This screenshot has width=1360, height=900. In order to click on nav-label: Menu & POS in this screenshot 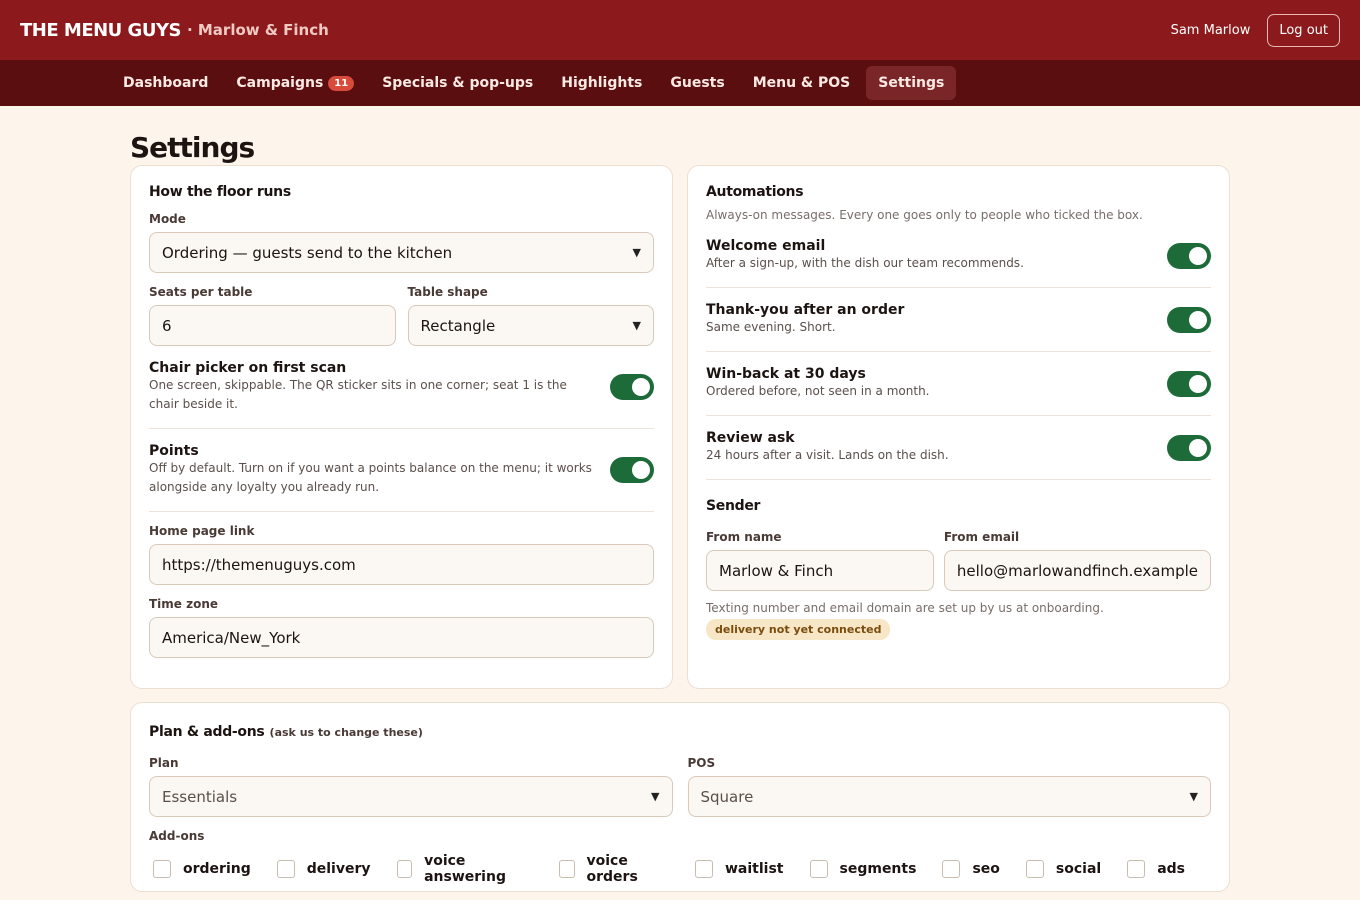, I will do `click(801, 83)`.